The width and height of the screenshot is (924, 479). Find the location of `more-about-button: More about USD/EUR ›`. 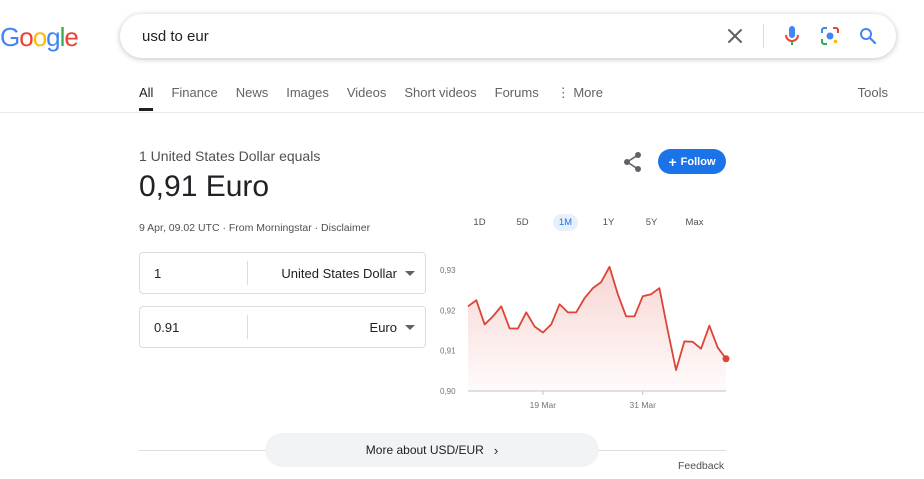

more-about-button: More about USD/EUR › is located at coordinates (432, 450).